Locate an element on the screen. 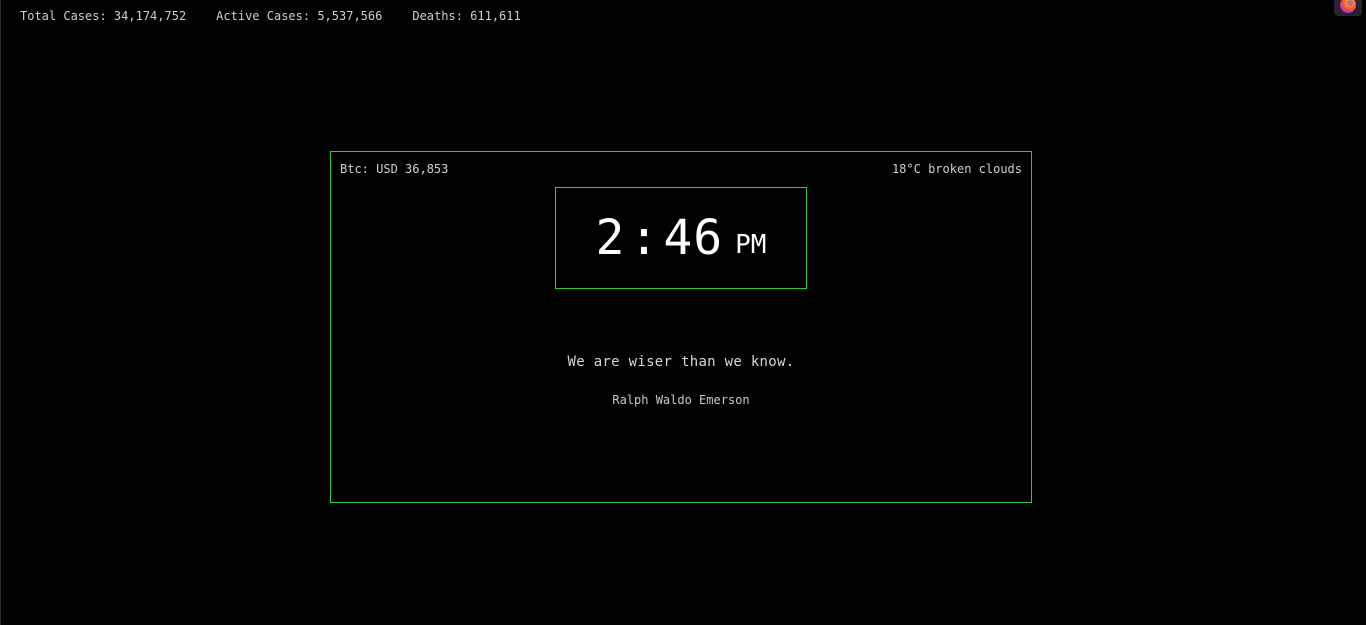 The height and width of the screenshot is (625, 1366). quote-author: Ralph Waldo Emerson is located at coordinates (681, 400).